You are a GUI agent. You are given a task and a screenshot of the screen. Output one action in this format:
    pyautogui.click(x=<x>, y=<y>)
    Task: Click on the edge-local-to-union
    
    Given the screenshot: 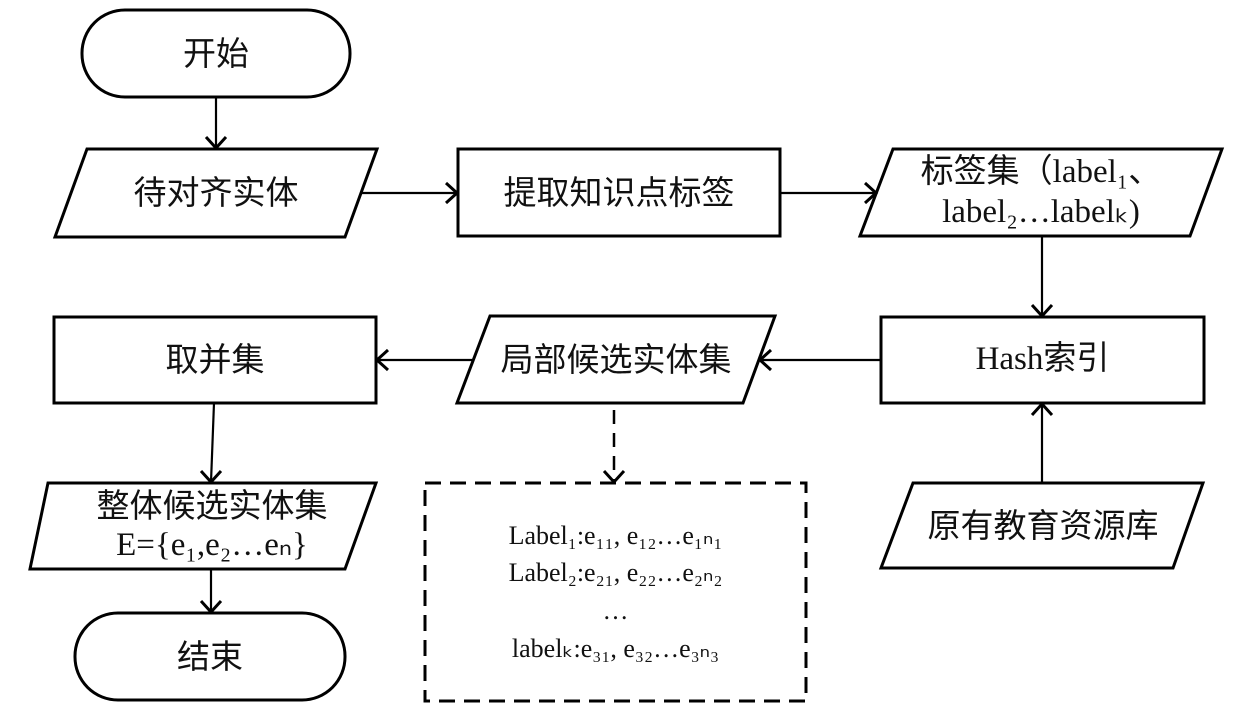 What is the action you would take?
    pyautogui.click(x=423, y=360)
    